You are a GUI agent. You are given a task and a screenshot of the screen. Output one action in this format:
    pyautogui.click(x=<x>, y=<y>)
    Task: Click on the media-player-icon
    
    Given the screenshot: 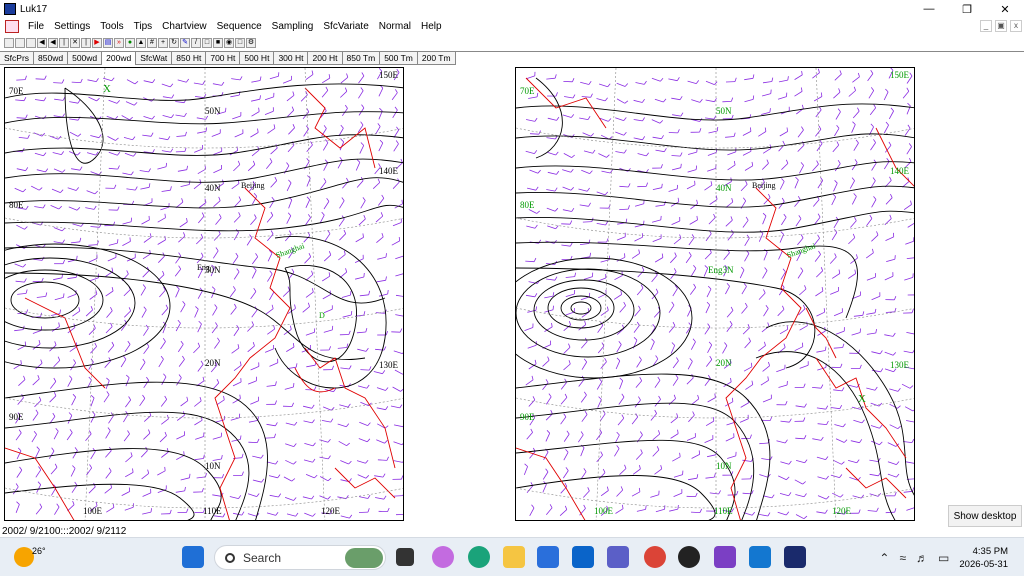 What is the action you would take?
    pyautogui.click(x=689, y=557)
    